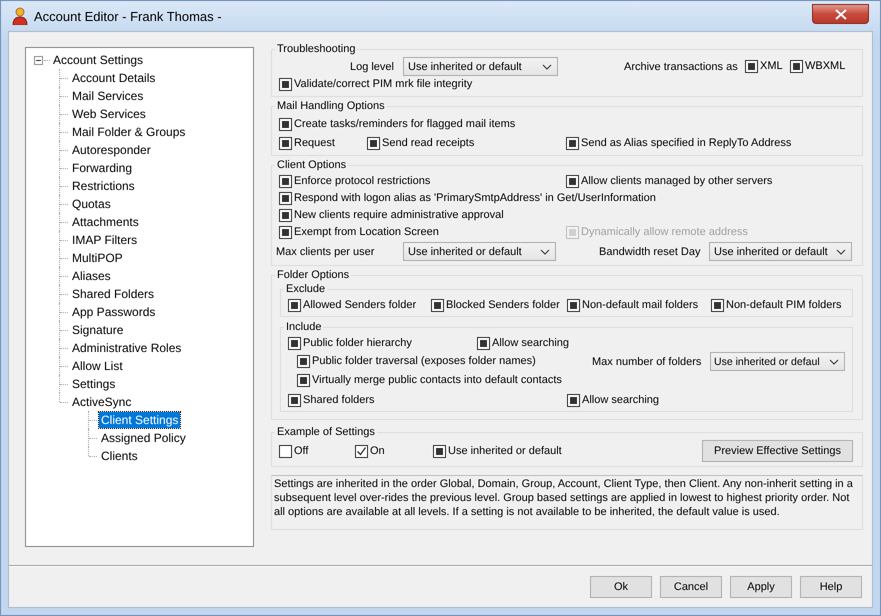  I want to click on close-button, so click(840, 14).